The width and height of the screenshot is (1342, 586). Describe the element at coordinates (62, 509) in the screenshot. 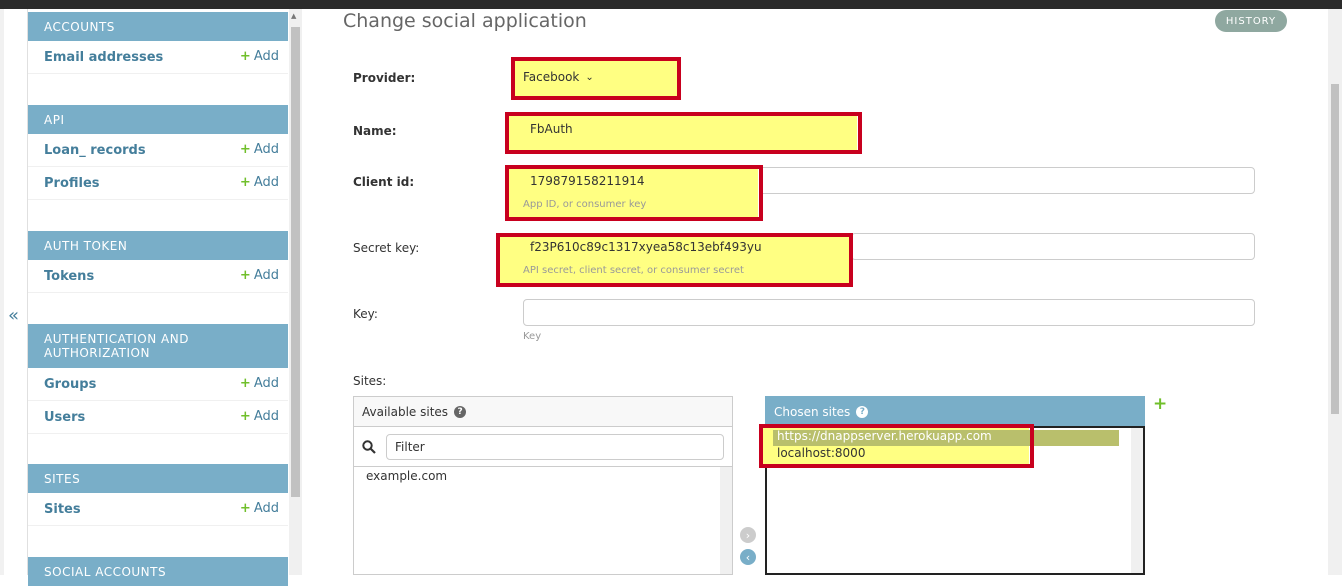

I see `model-link: Sites` at that location.